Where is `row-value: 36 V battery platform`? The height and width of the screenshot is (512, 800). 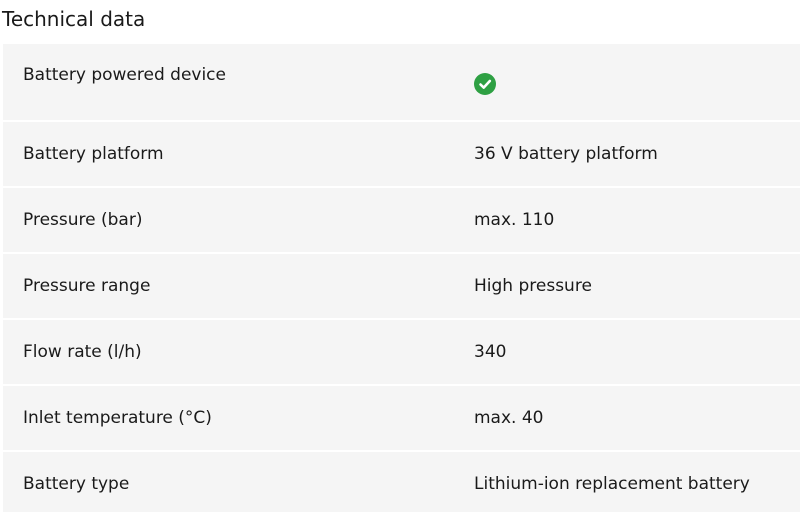 row-value: 36 V battery platform is located at coordinates (566, 154).